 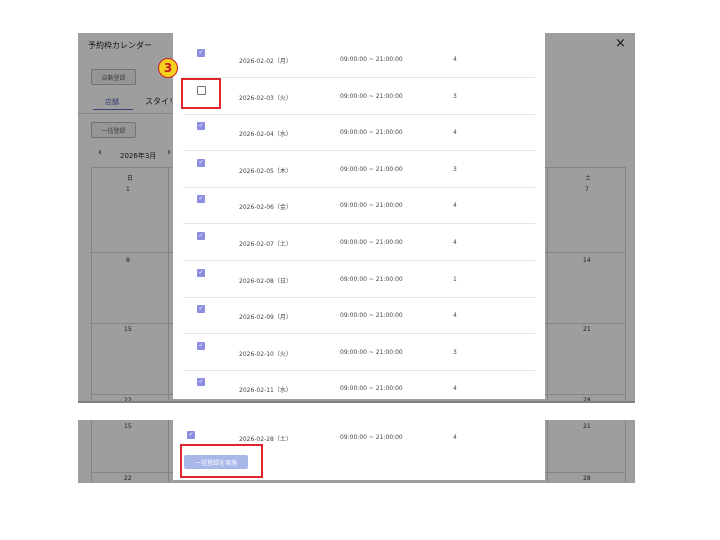 What do you see at coordinates (265, 244) in the screenshot?
I see `row-date: 2026-02-07（土）` at bounding box center [265, 244].